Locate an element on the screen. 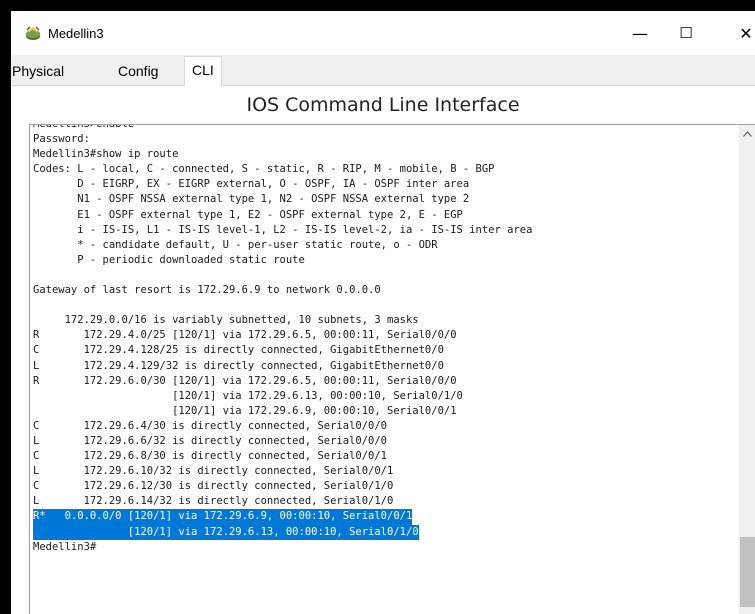  terminal-line: P - periodic downloaded static route is located at coordinates (282, 260).